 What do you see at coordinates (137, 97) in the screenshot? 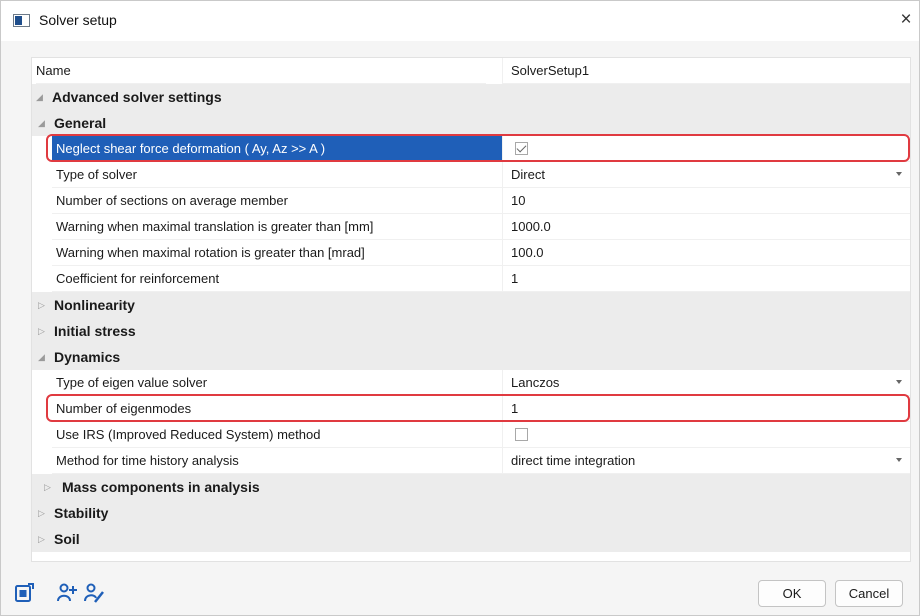
I see `group-label: Advanced solver settings` at bounding box center [137, 97].